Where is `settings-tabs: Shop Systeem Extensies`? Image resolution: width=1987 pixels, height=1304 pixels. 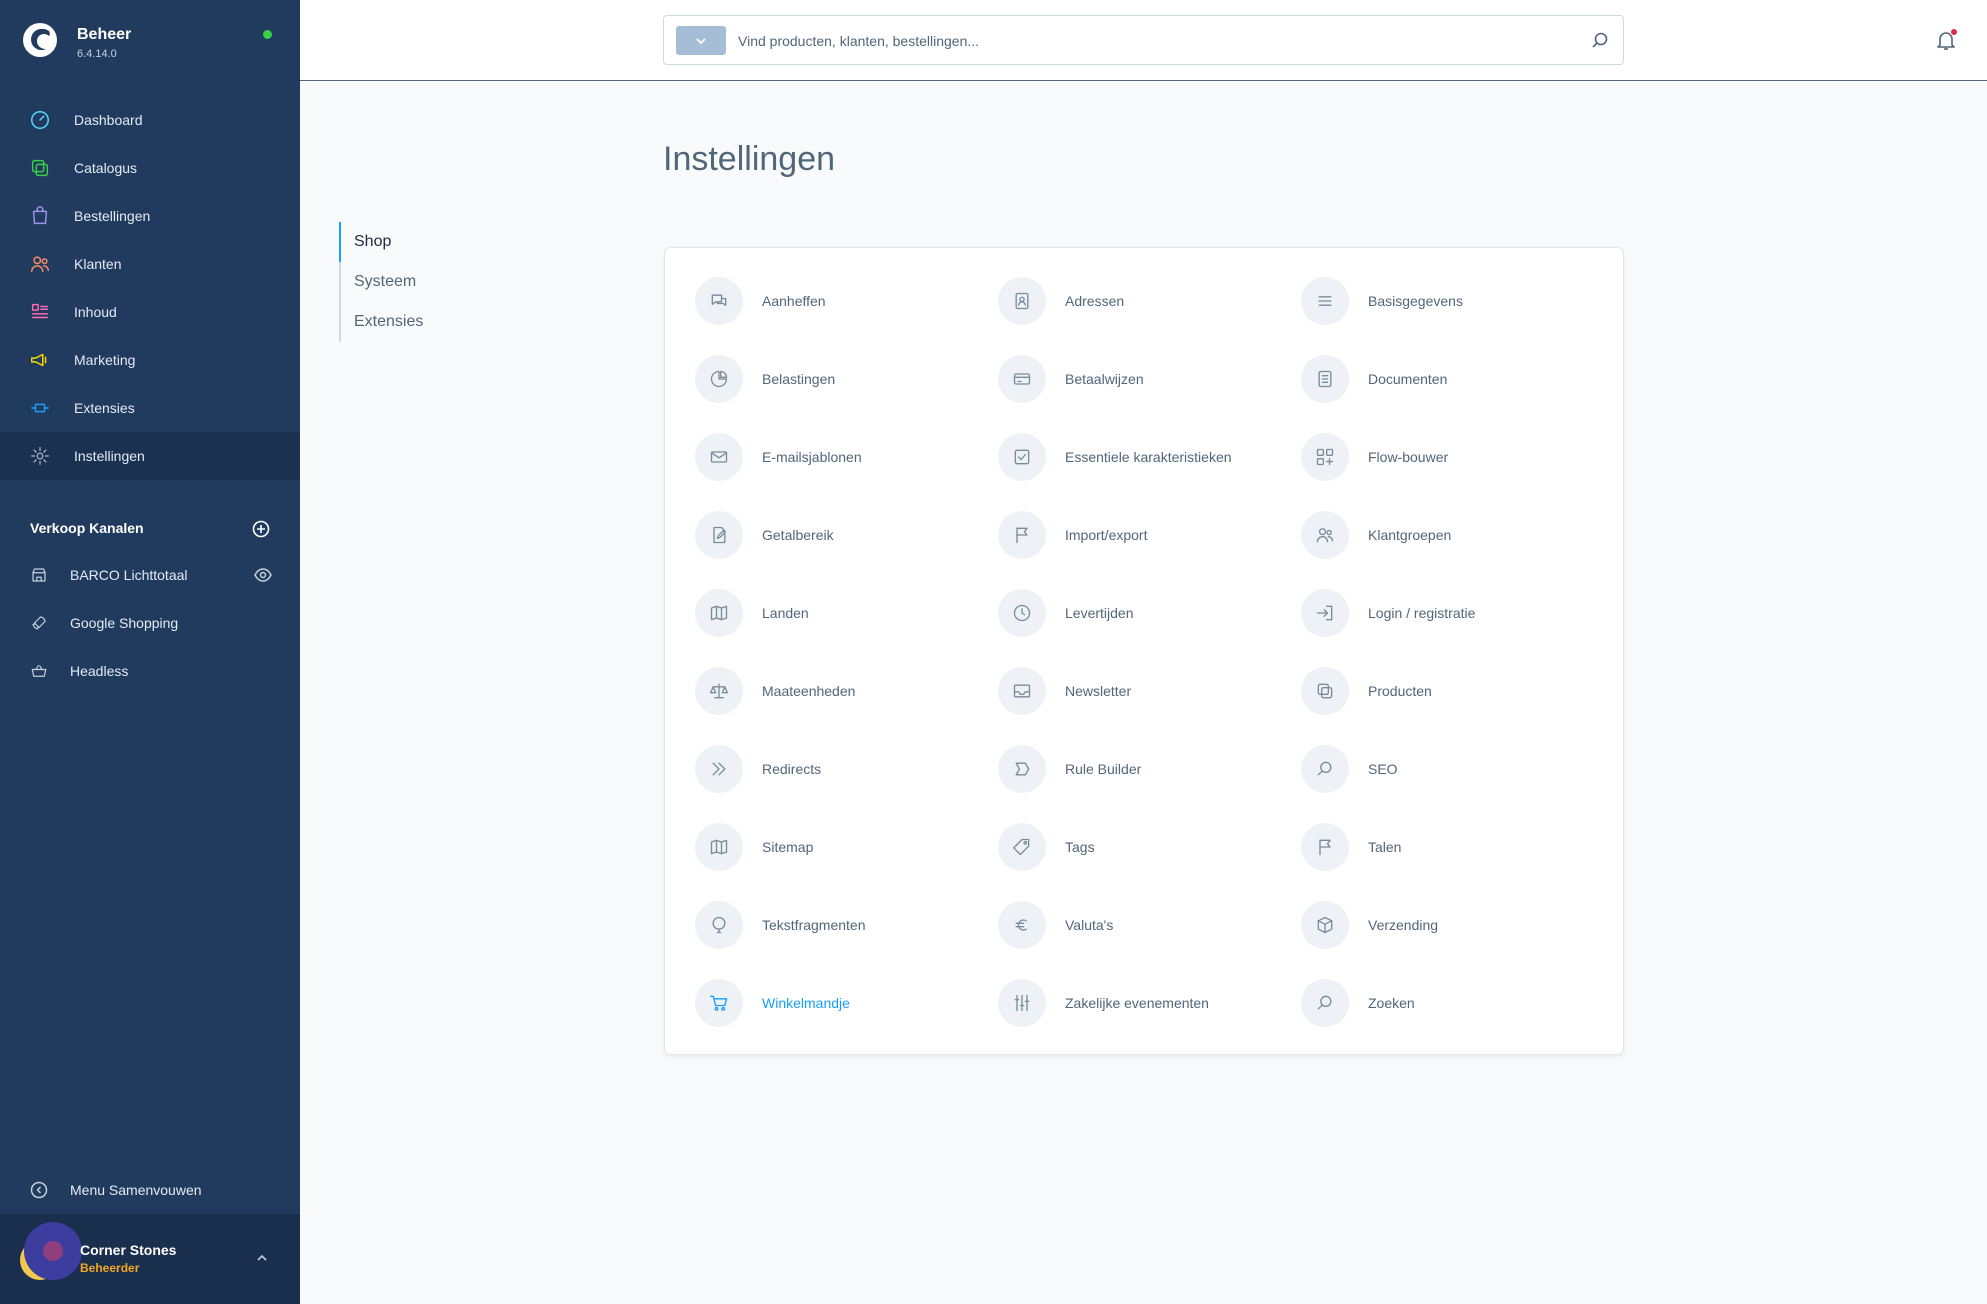
settings-tabs: Shop Systeem Extensies is located at coordinates (439, 282).